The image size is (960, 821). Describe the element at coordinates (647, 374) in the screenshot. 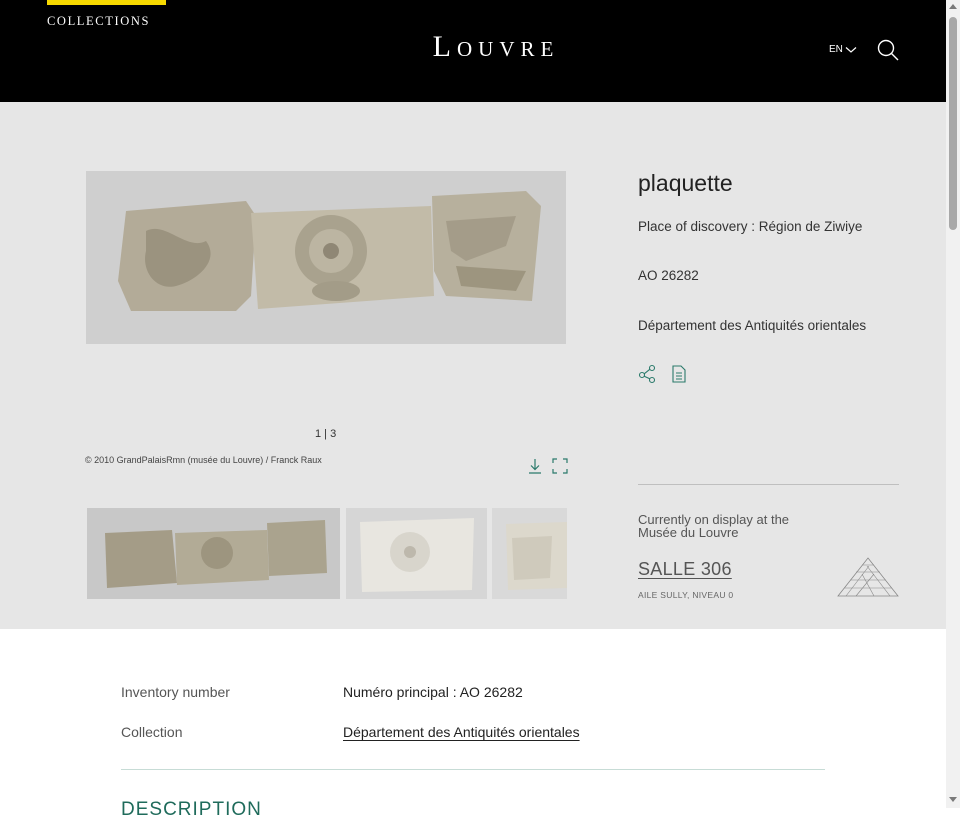

I see `share-icon` at that location.